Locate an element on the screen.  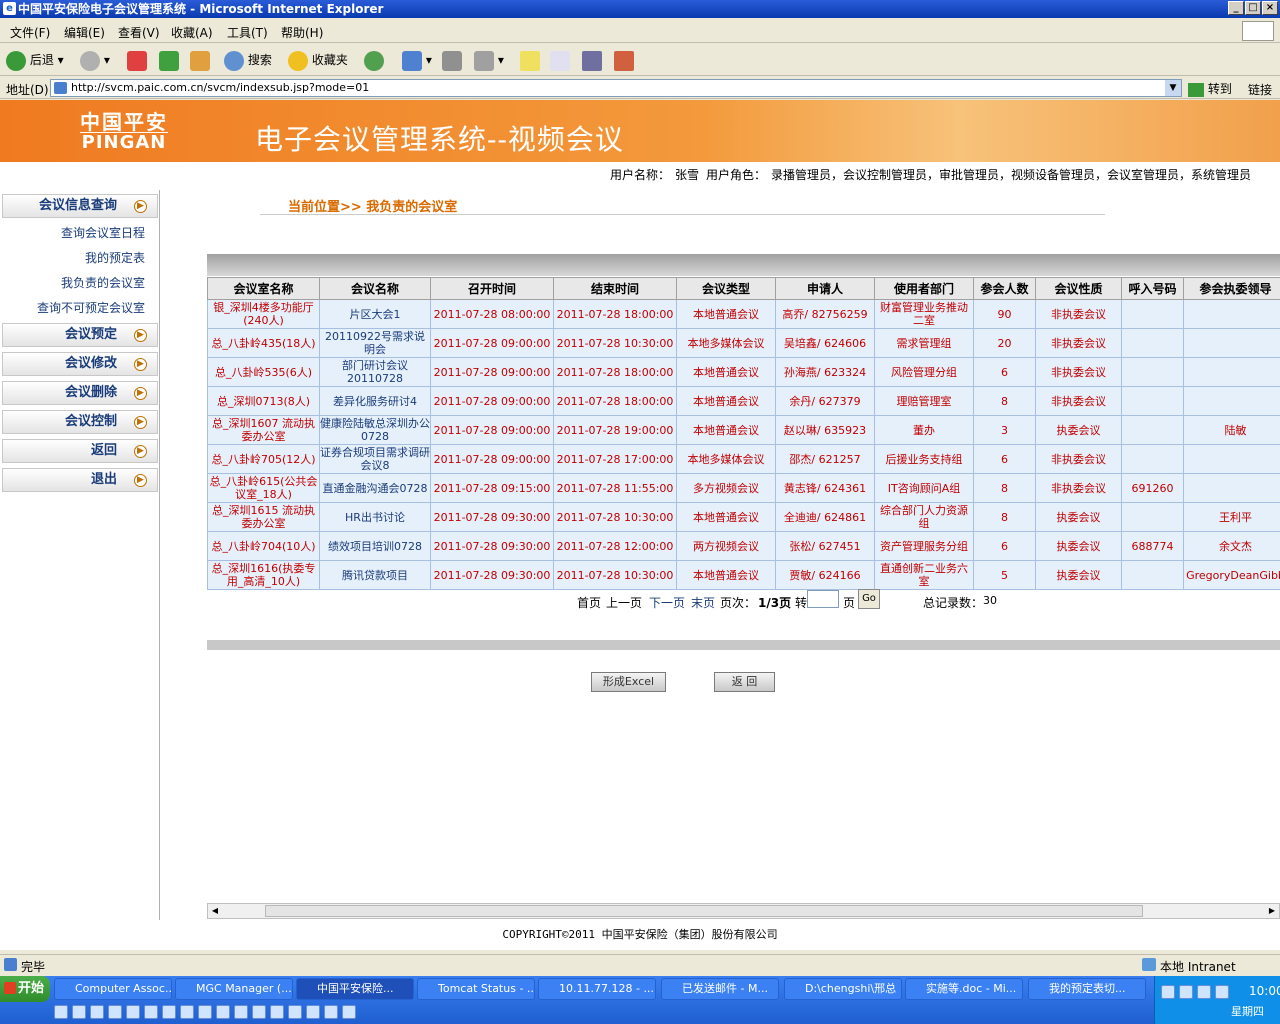
menu-help: 帮助(H) is located at coordinates (302, 32).